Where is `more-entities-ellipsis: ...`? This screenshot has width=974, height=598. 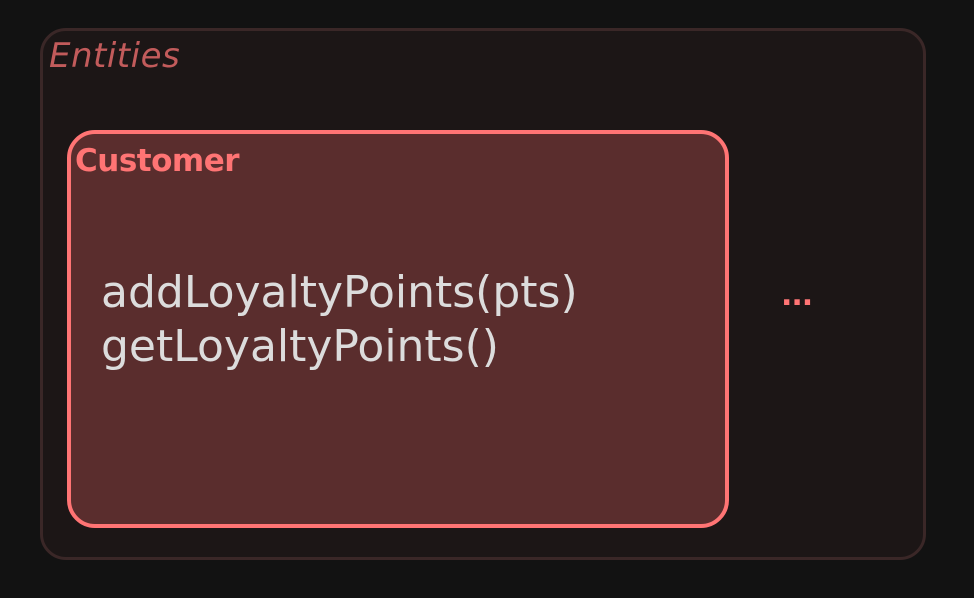 more-entities-ellipsis: ... is located at coordinates (797, 295).